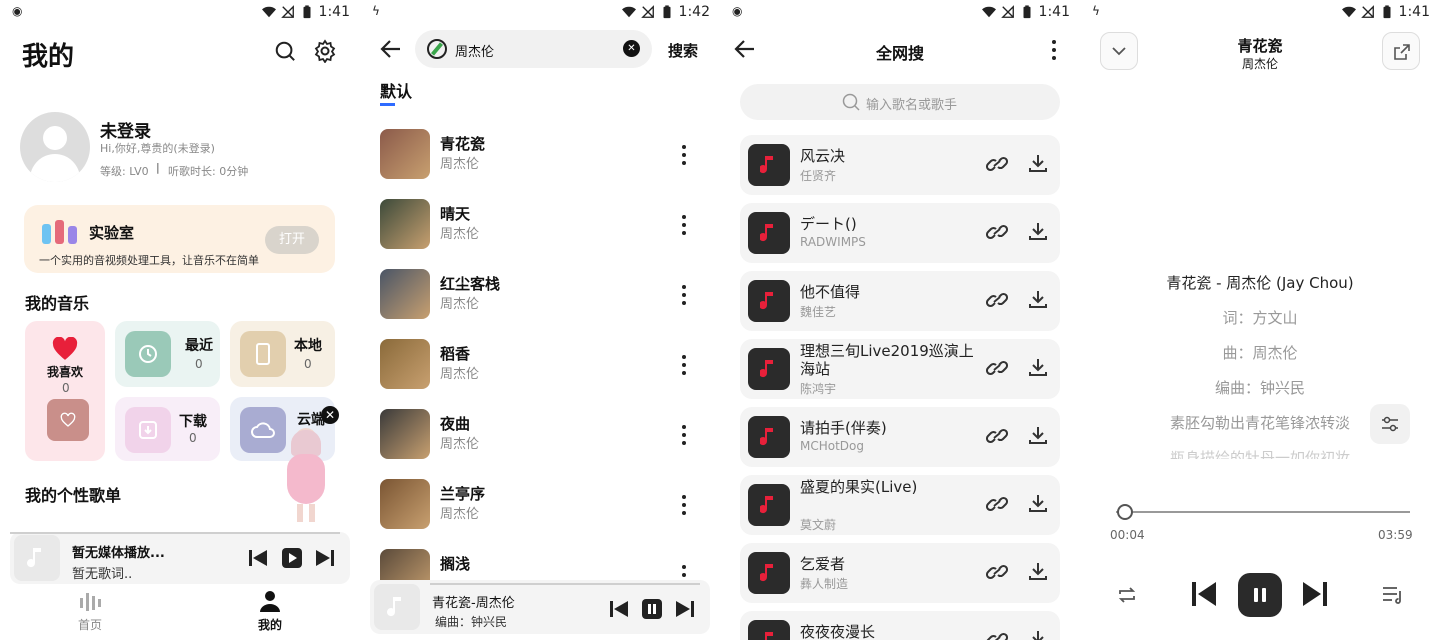  What do you see at coordinates (912, 105) in the screenshot?
I see `search-placeholder: 输入歌名或歌手` at bounding box center [912, 105].